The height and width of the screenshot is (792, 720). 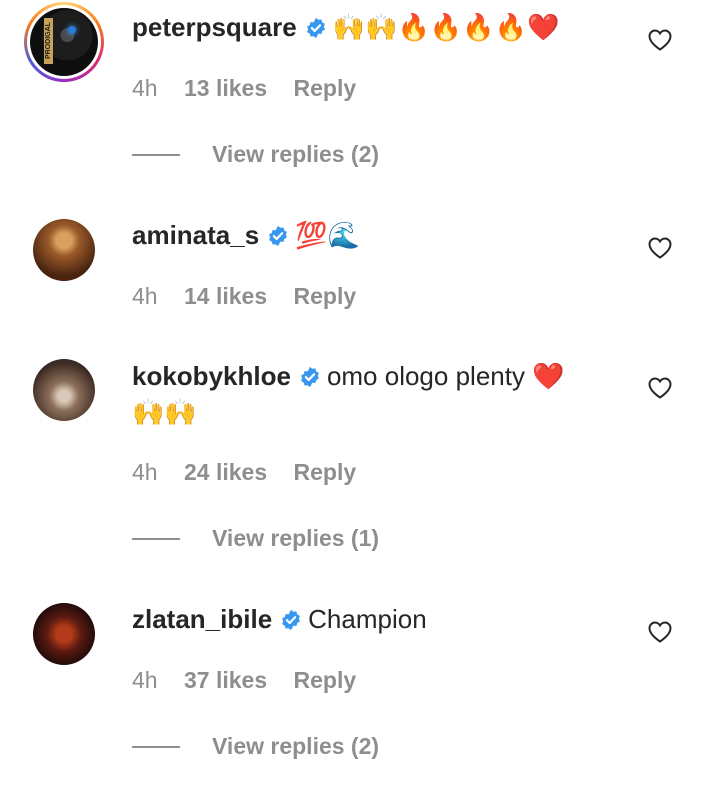 What do you see at coordinates (195, 235) in the screenshot?
I see `comment-username: aminata_s` at bounding box center [195, 235].